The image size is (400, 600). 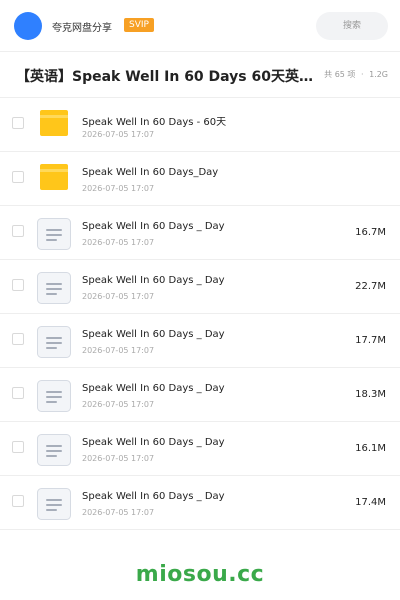 I want to click on app-header: 夸克网盘分享 SVIP, so click(x=200, y=26).